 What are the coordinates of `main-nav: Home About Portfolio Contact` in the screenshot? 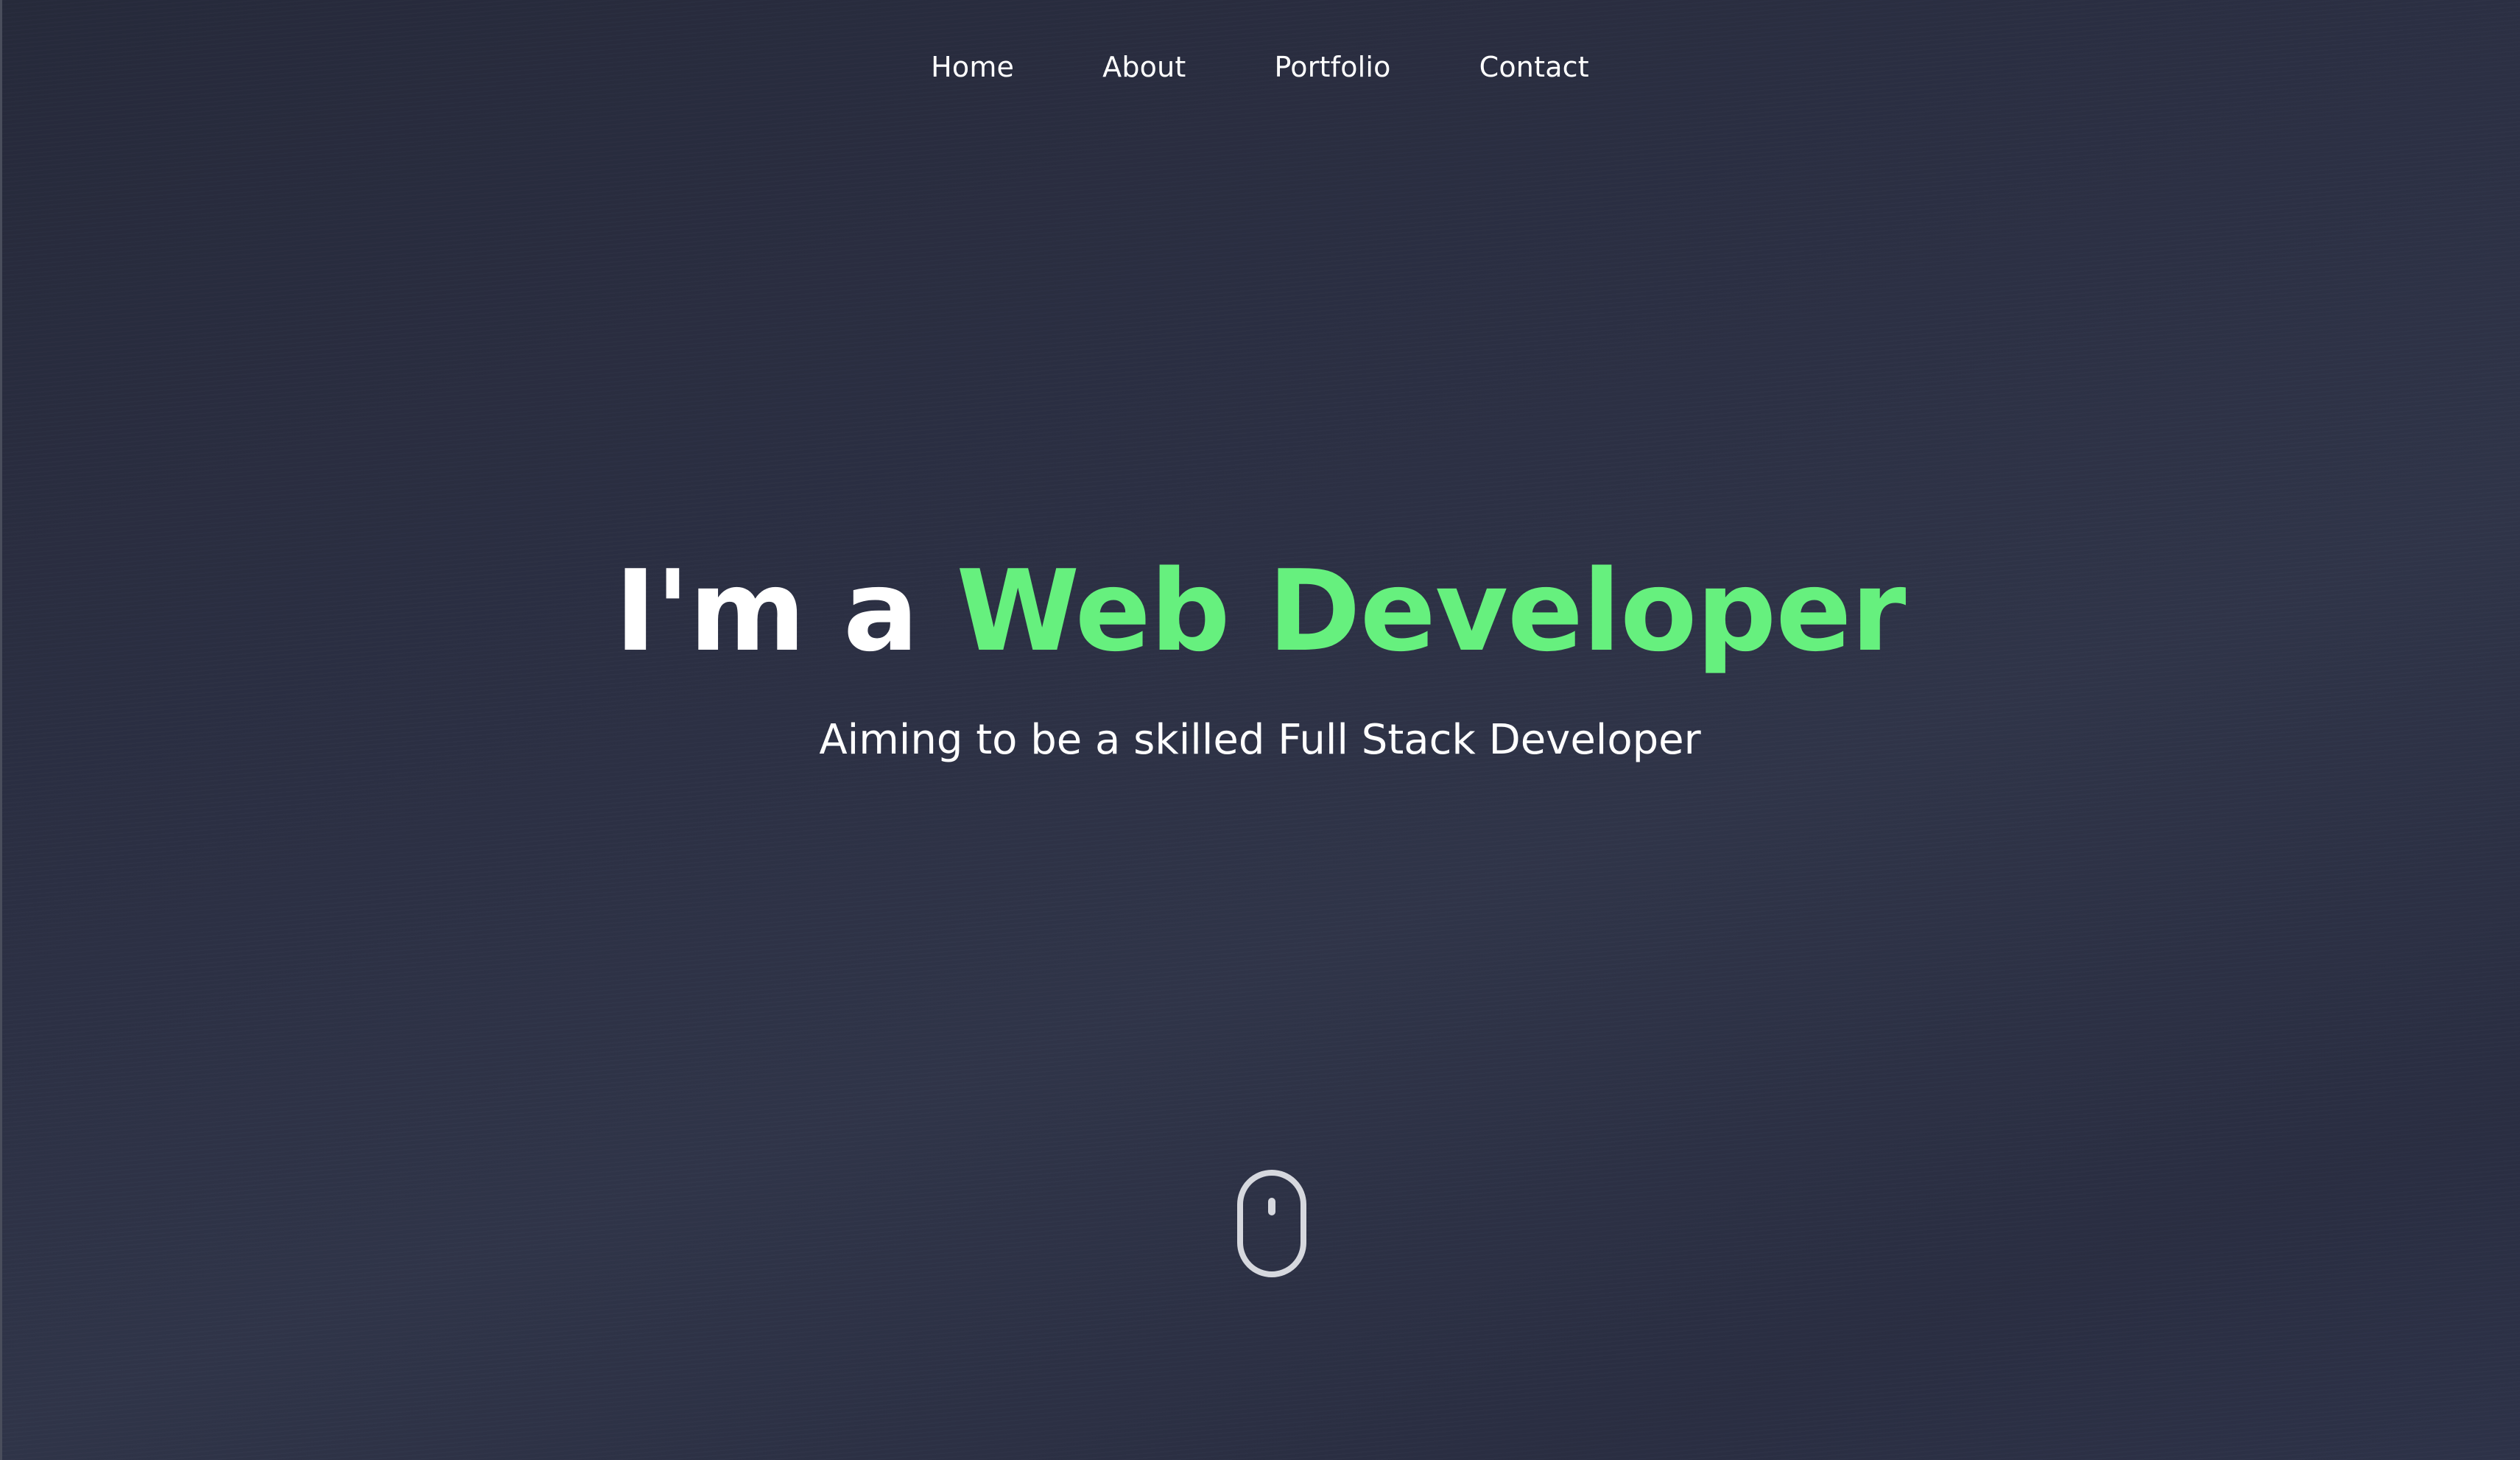 It's located at (1260, 67).